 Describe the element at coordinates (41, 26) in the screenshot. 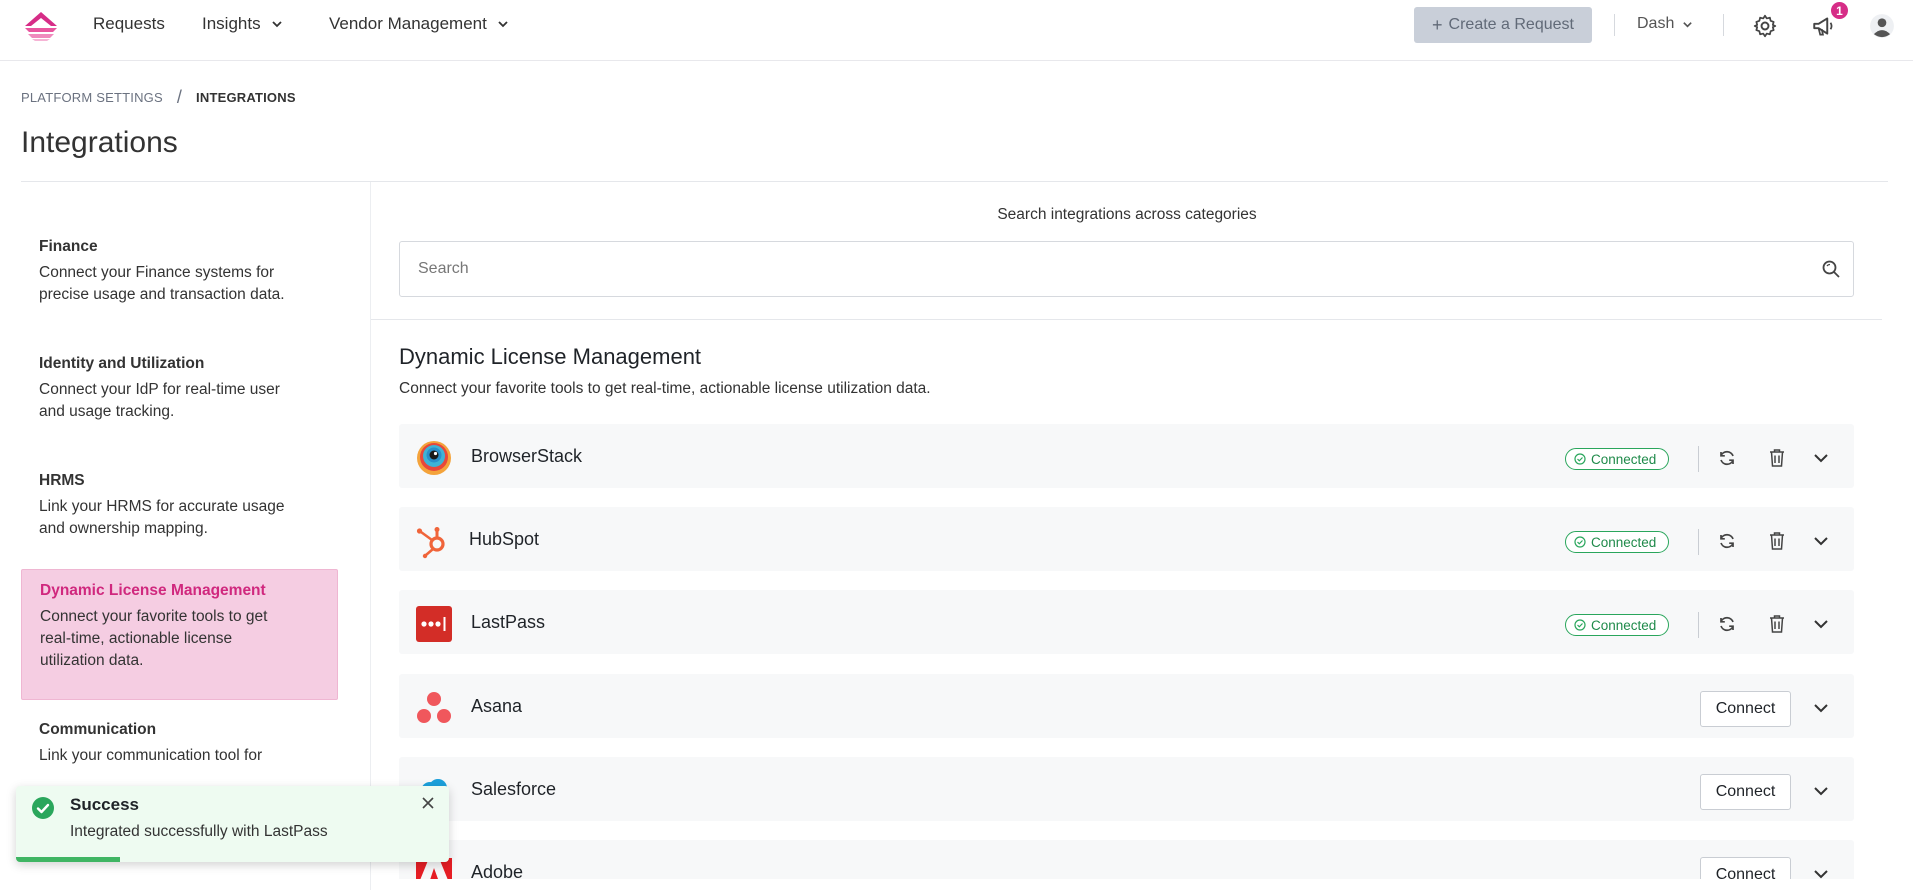

I see `brand-logo-icon` at that location.